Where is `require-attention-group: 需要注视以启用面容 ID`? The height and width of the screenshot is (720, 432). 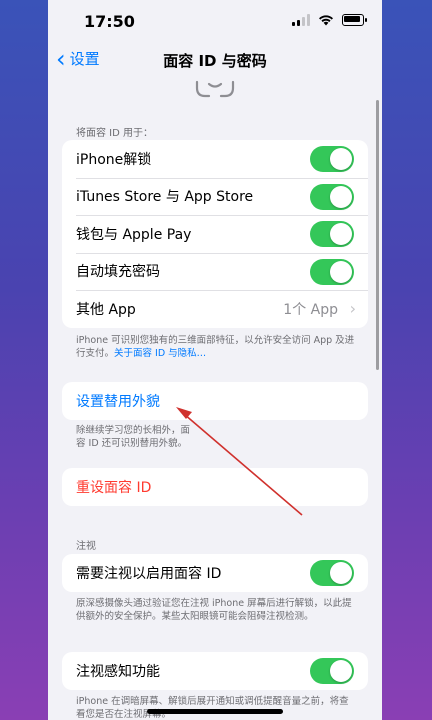 require-attention-group: 需要注视以启用面容 ID is located at coordinates (215, 573).